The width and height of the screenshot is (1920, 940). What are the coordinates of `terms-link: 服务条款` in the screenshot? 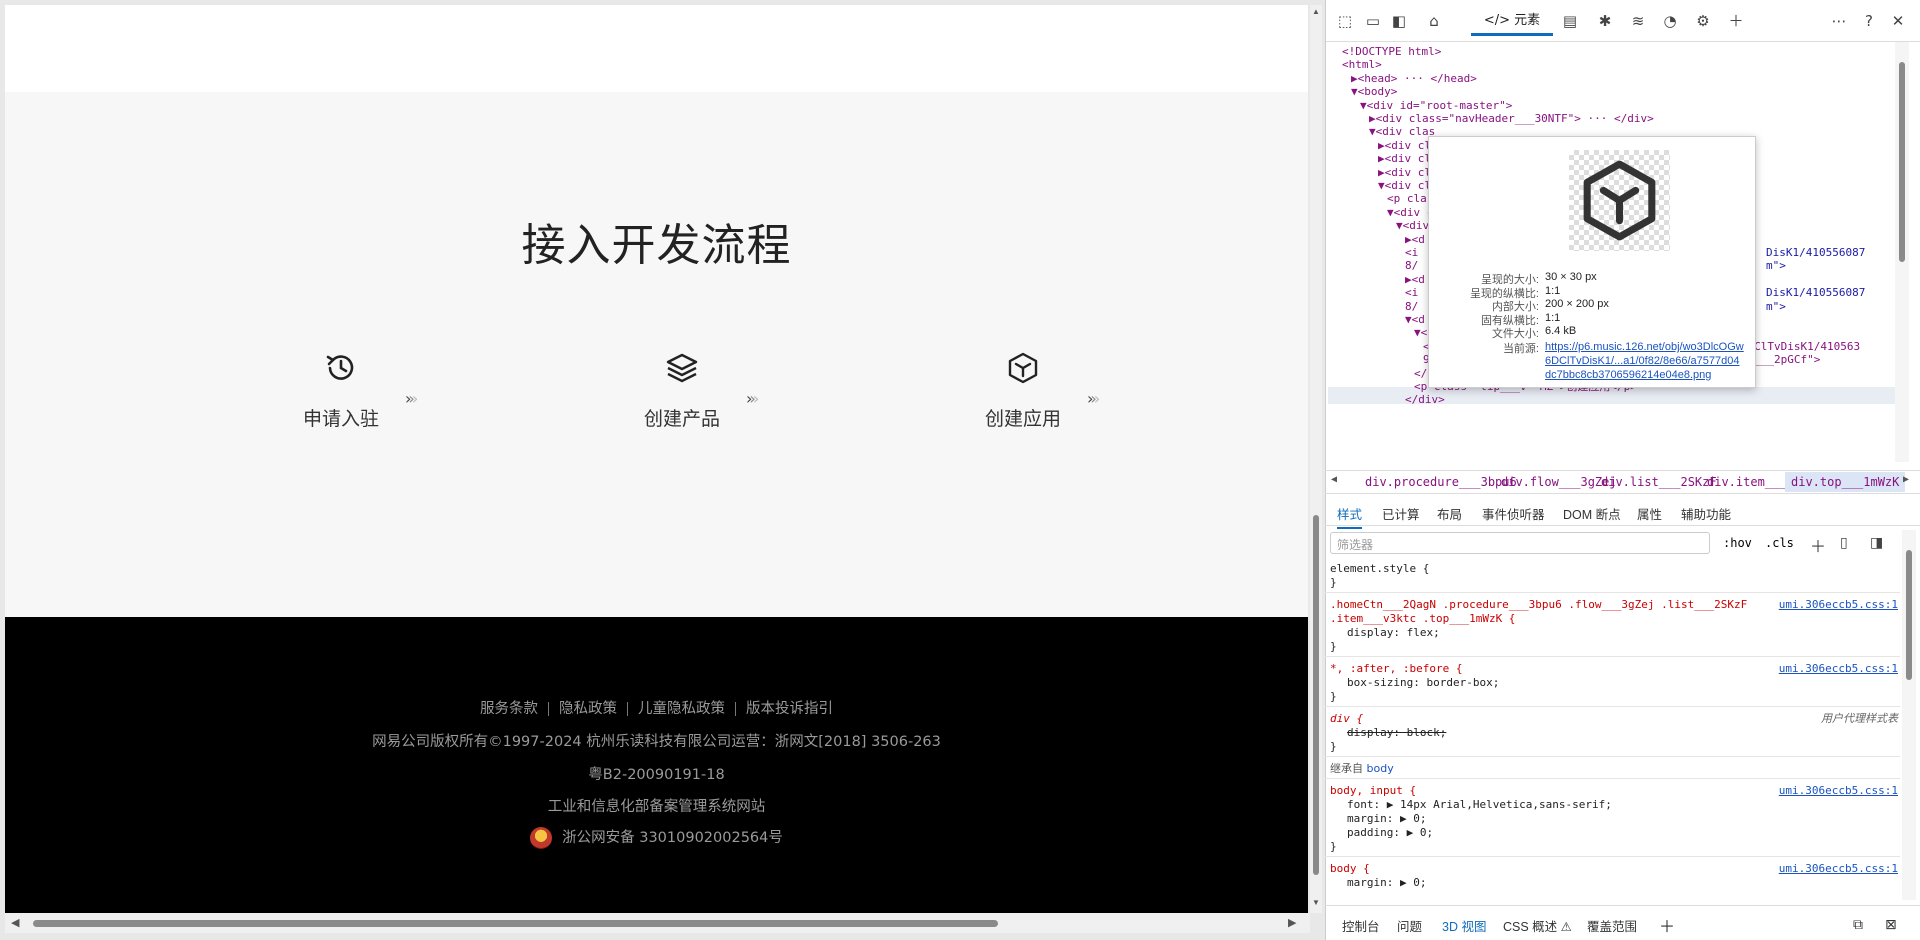 It's located at (509, 709).